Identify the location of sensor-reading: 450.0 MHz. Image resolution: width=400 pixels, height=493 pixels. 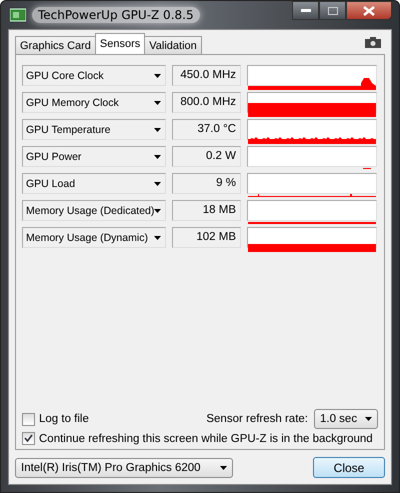
(206, 75).